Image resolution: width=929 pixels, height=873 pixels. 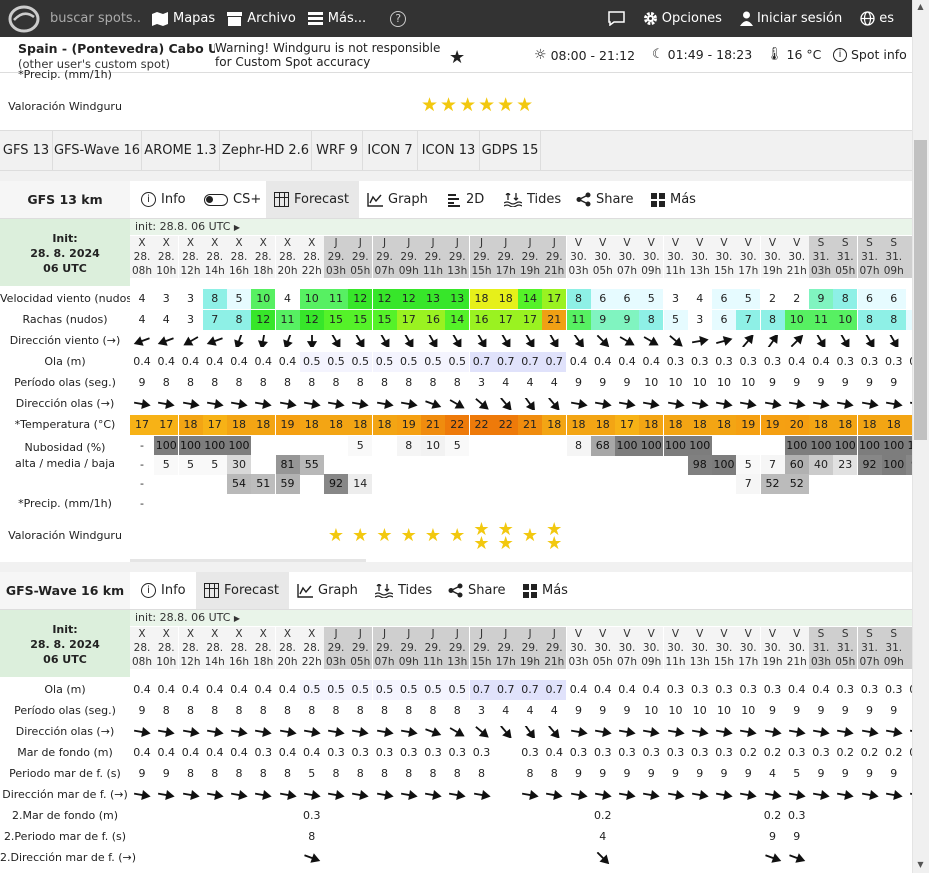 What do you see at coordinates (616, 18) in the screenshot?
I see `chat-button` at bounding box center [616, 18].